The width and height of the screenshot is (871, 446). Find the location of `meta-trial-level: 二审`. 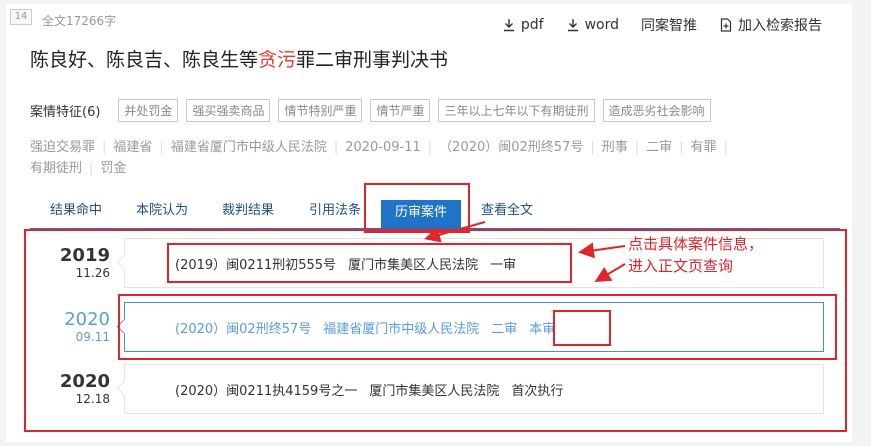

meta-trial-level: 二审 is located at coordinates (659, 147).